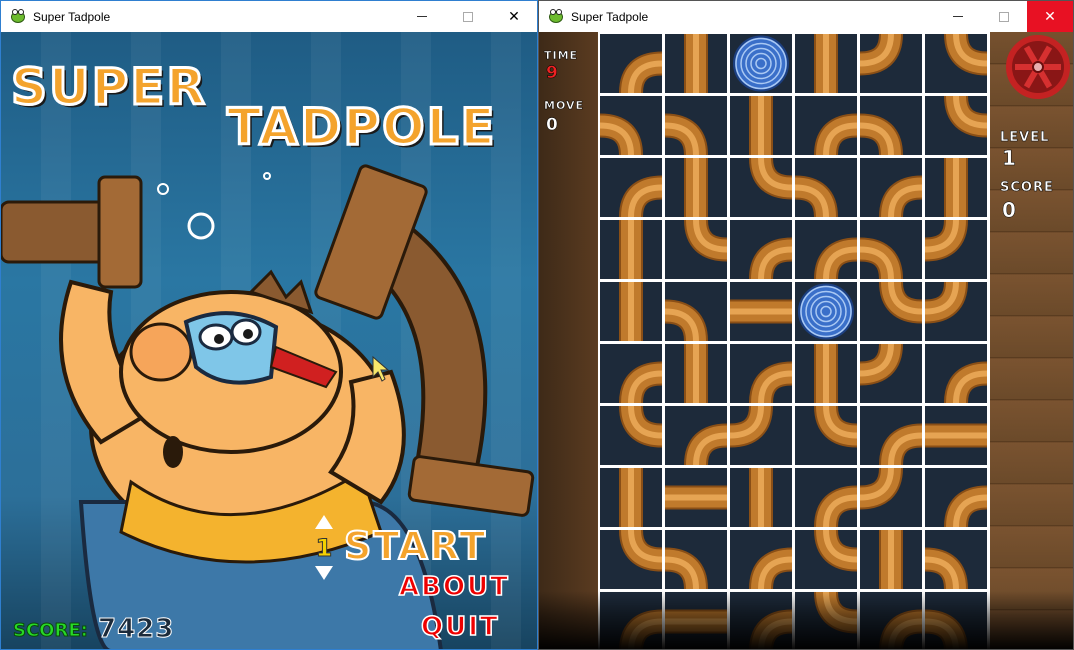 The image size is (1074, 650). I want to click on level-down-arrow-icon, so click(324, 573).